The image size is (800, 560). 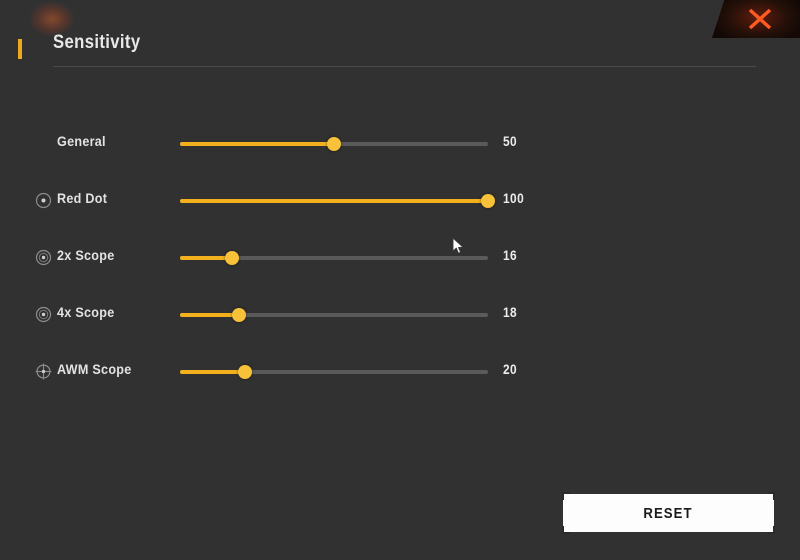 I want to click on row-value: 100, so click(x=514, y=198).